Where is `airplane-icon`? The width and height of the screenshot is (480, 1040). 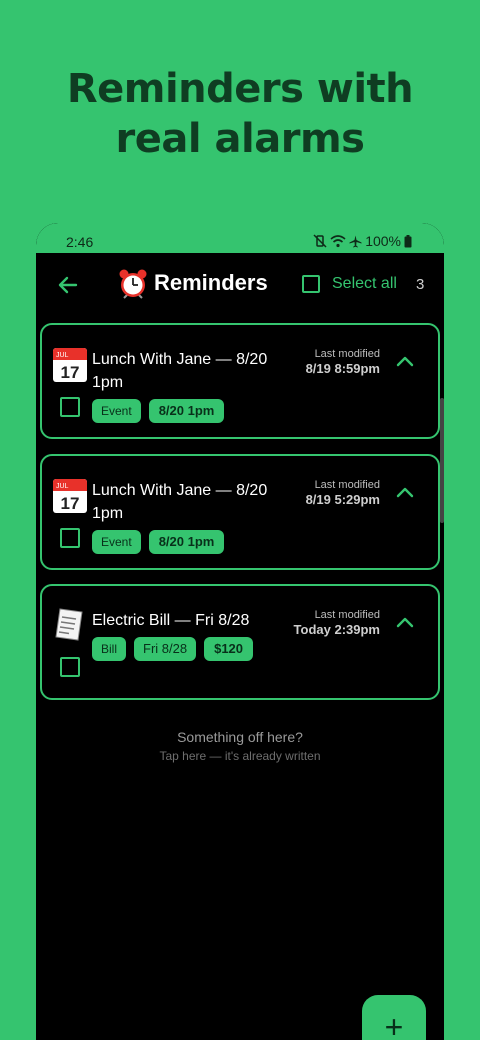 airplane-icon is located at coordinates (355, 241).